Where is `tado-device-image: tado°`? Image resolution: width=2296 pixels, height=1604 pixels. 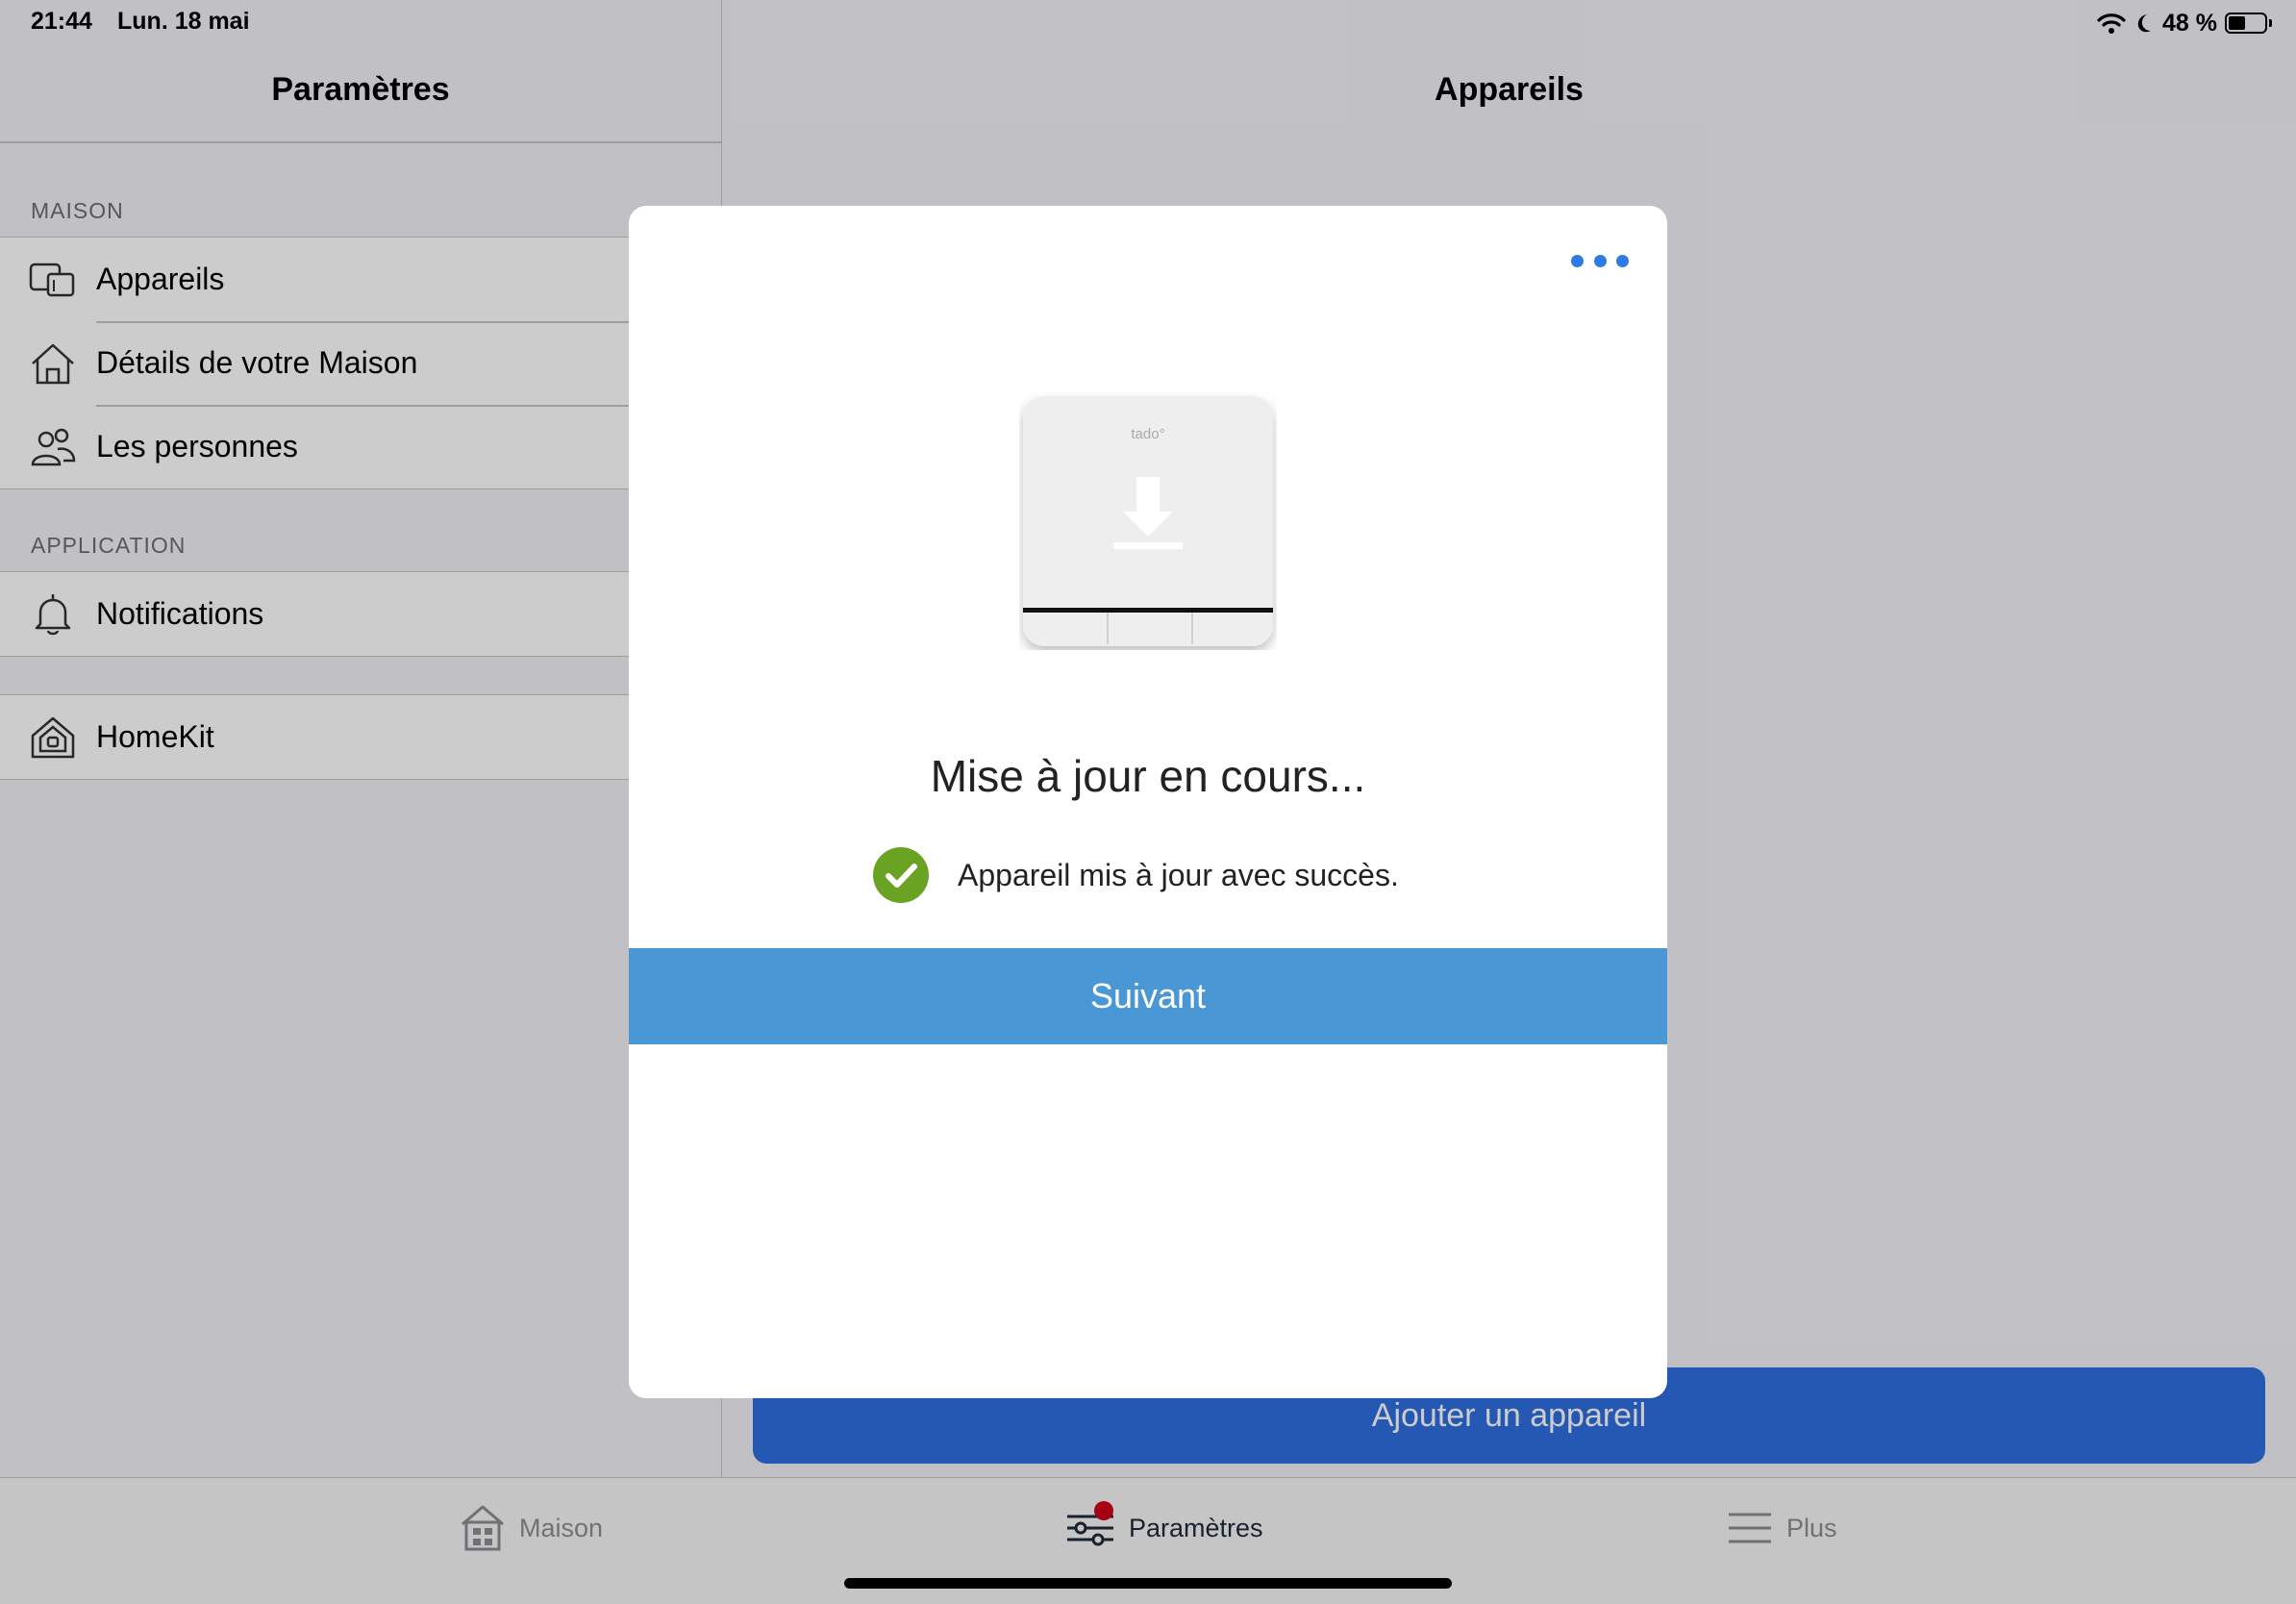 tado-device-image: tado° is located at coordinates (1148, 521).